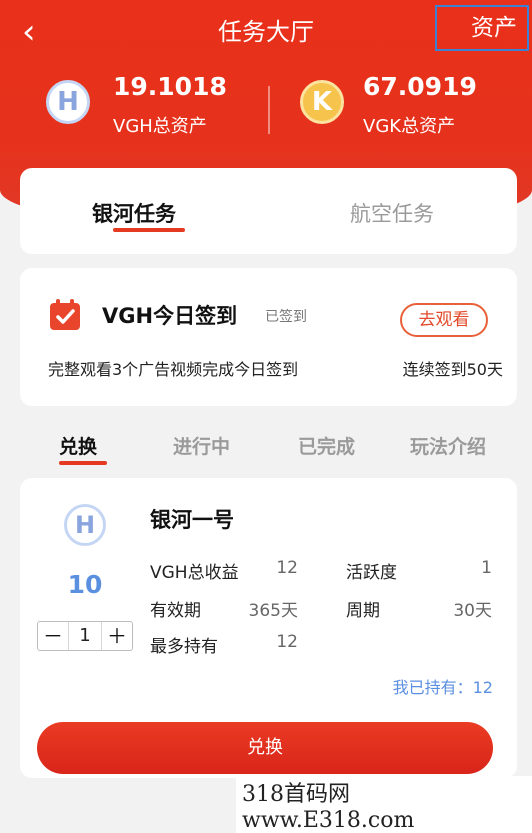  Describe the element at coordinates (444, 320) in the screenshot. I see `watch-ads-button: 去观看` at that location.